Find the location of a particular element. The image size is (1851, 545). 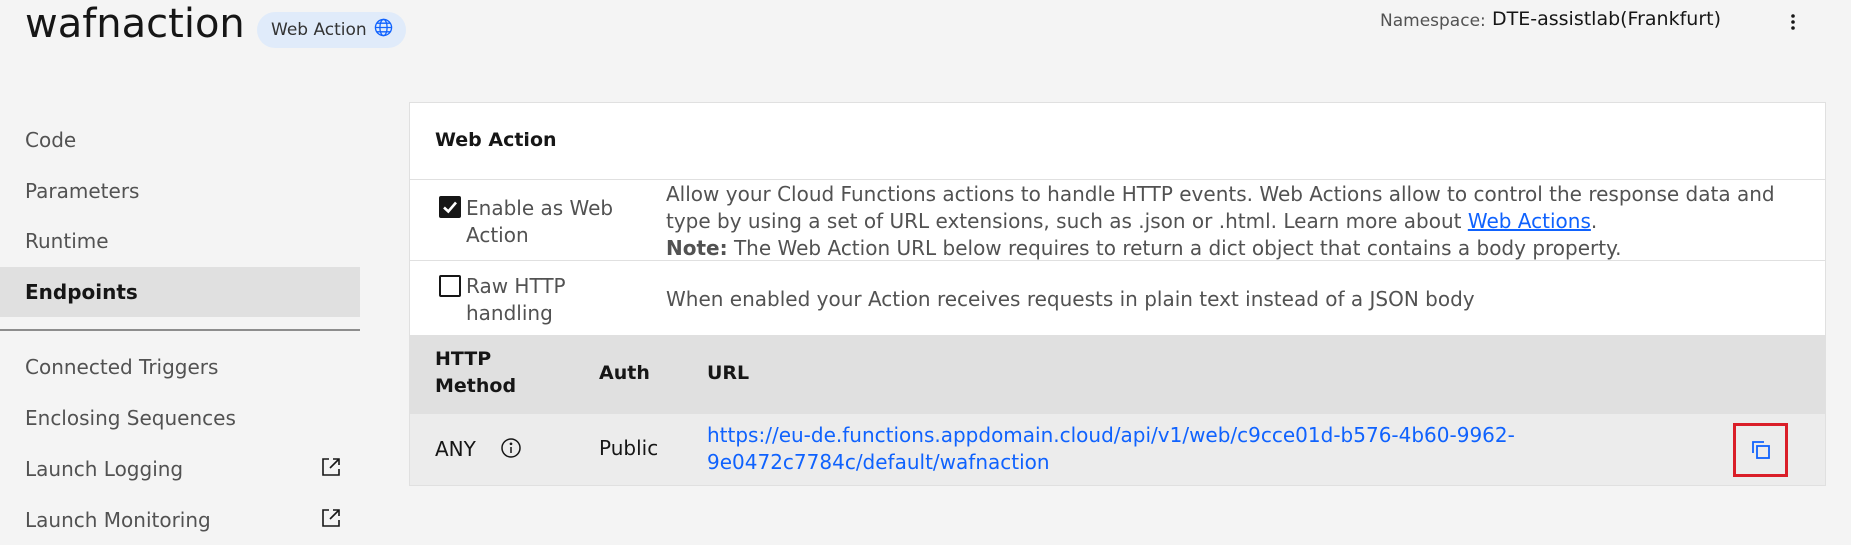

overflow-menu-icon is located at coordinates (1793, 22).